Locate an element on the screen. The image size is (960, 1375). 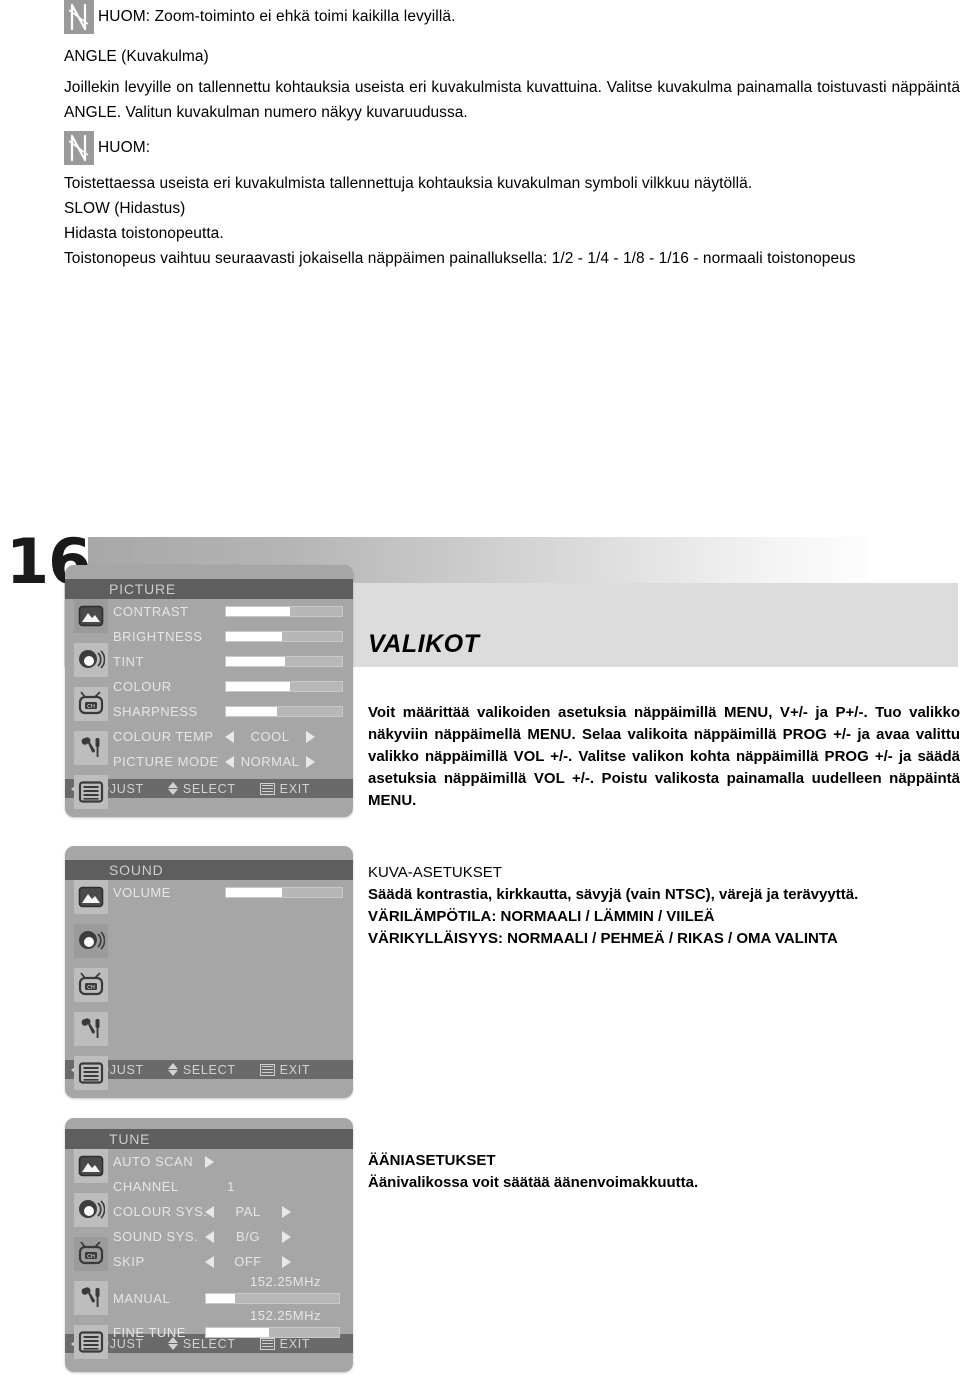
osd-row-brightness: BRIGHTNESS is located at coordinates (228, 636).